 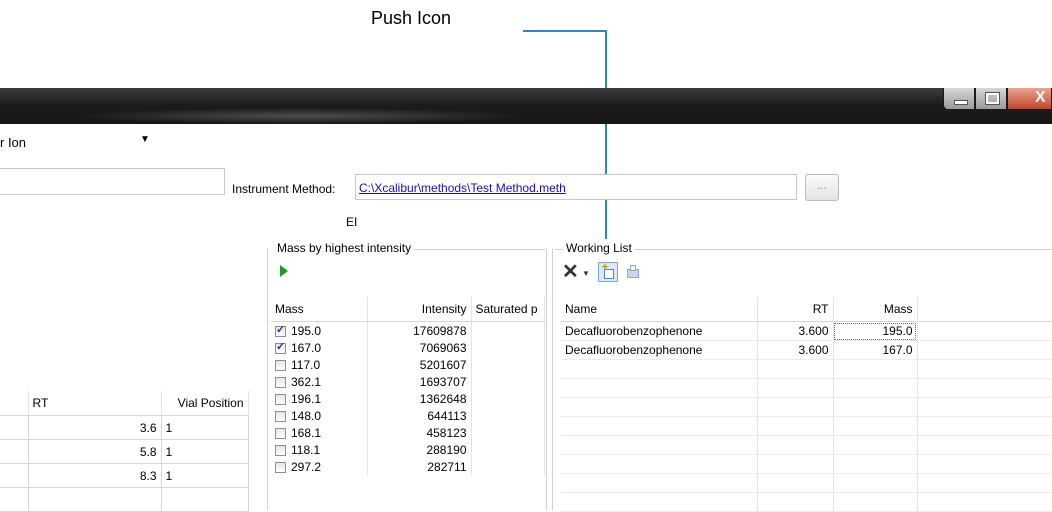 I want to click on maximize-button, so click(x=991, y=99).